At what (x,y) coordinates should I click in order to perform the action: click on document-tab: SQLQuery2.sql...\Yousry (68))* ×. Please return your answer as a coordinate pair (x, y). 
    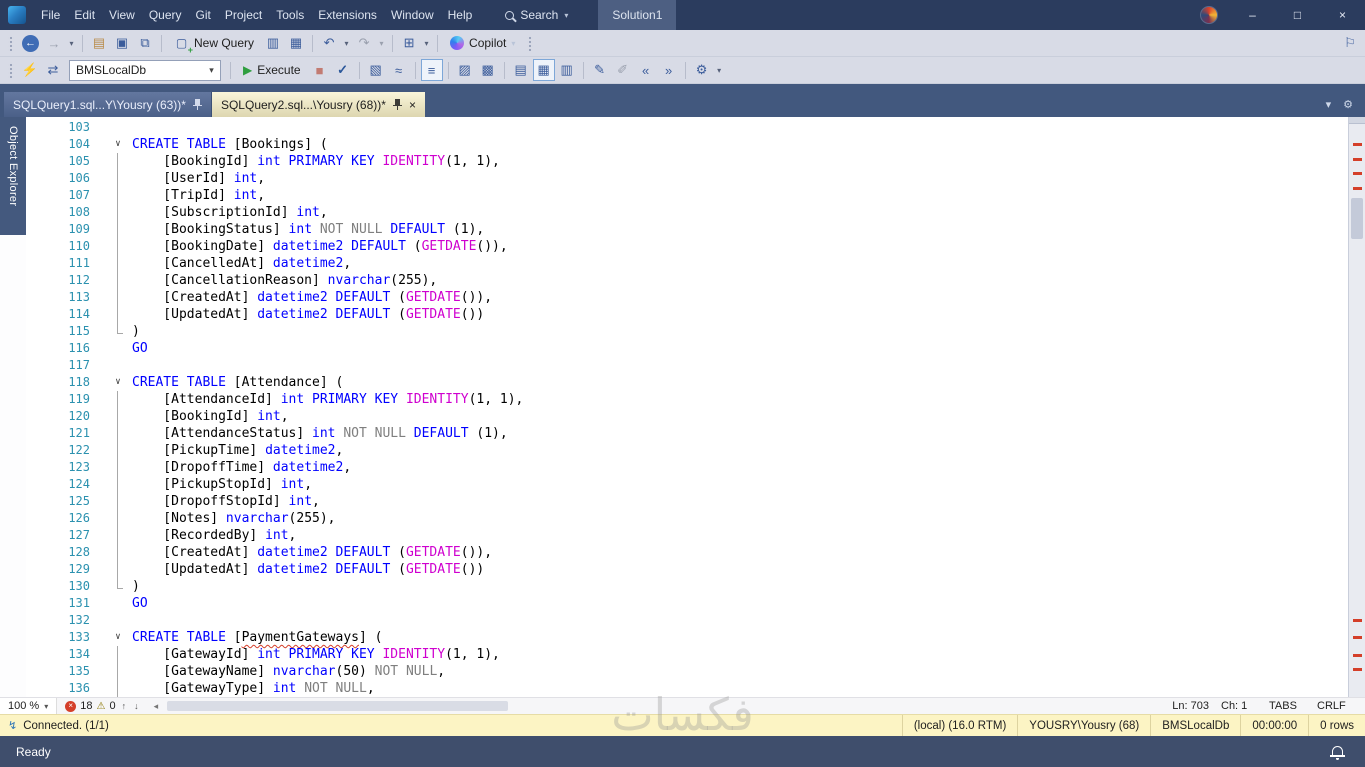
    Looking at the image, I should click on (318, 104).